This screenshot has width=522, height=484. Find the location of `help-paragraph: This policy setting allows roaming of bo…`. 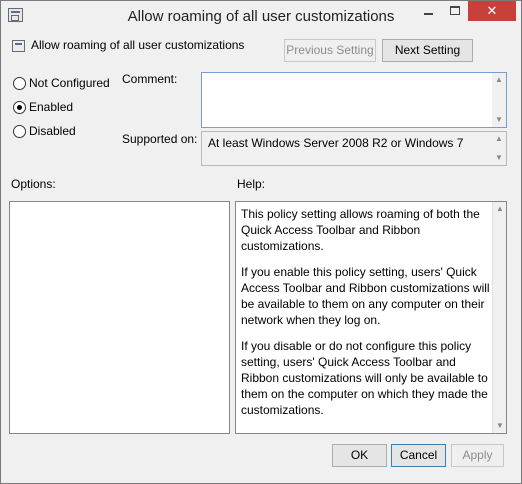

help-paragraph: This policy setting allows roaming of bo… is located at coordinates (360, 230).